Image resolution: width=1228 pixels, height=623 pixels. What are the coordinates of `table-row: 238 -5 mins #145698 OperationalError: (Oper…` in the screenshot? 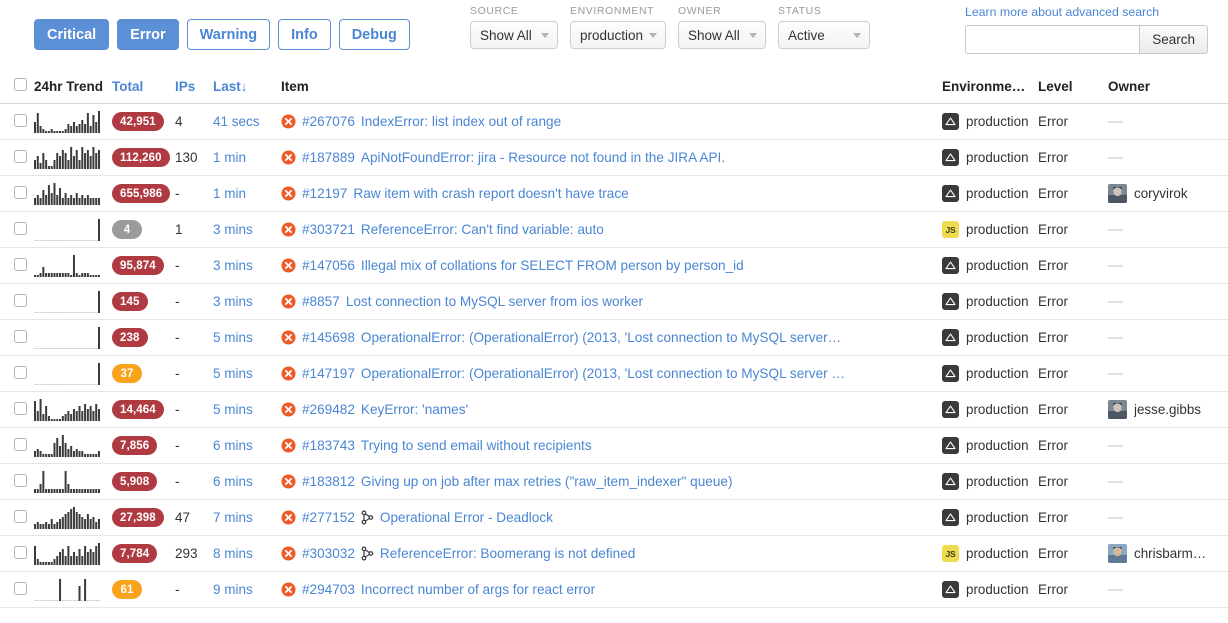 It's located at (614, 337).